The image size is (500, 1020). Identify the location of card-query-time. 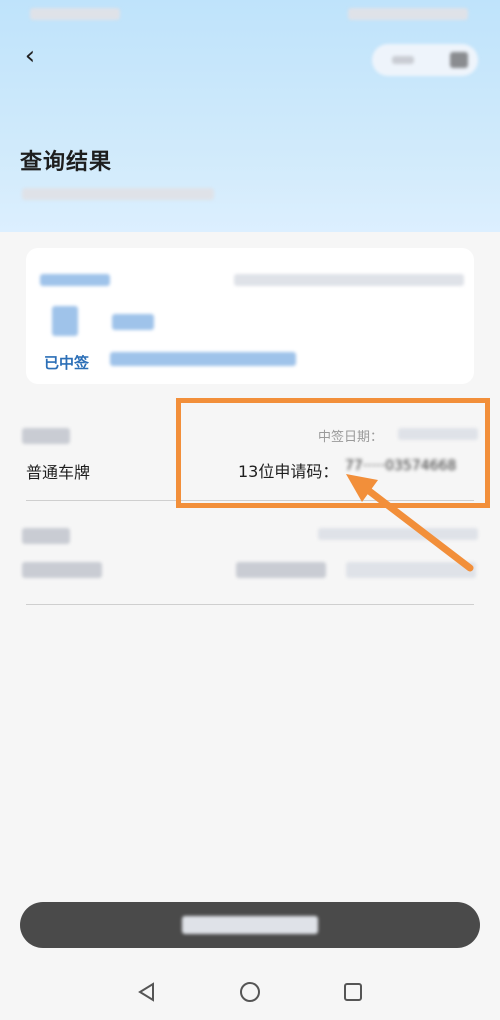
(349, 280).